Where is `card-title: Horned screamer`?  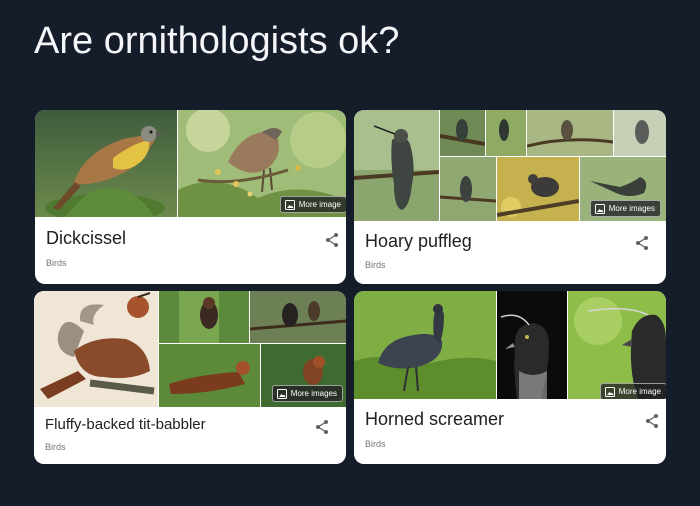 card-title: Horned screamer is located at coordinates (434, 419).